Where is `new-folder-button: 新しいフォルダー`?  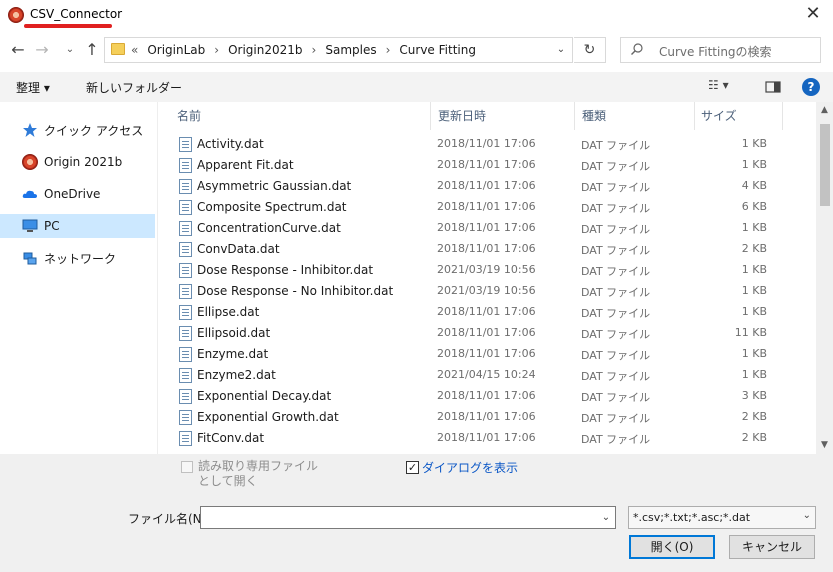 new-folder-button: 新しいフォルダー is located at coordinates (134, 87).